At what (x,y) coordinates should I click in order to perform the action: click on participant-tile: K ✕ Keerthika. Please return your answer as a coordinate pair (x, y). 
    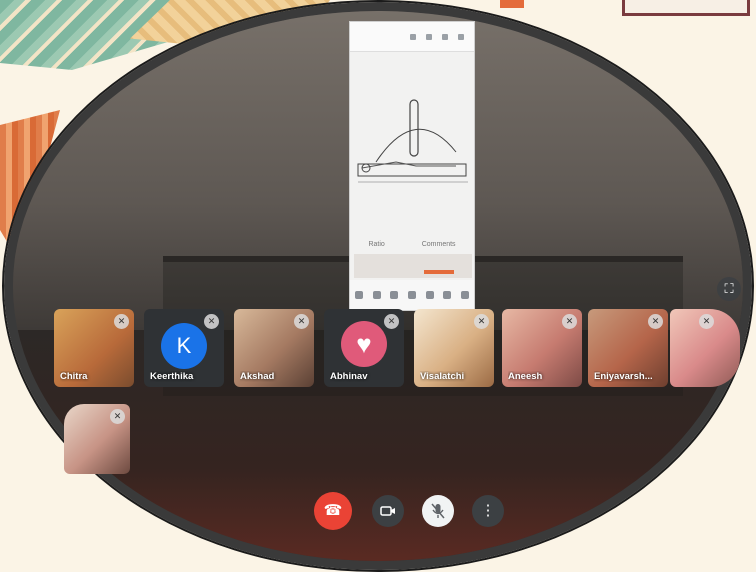
    Looking at the image, I should click on (184, 348).